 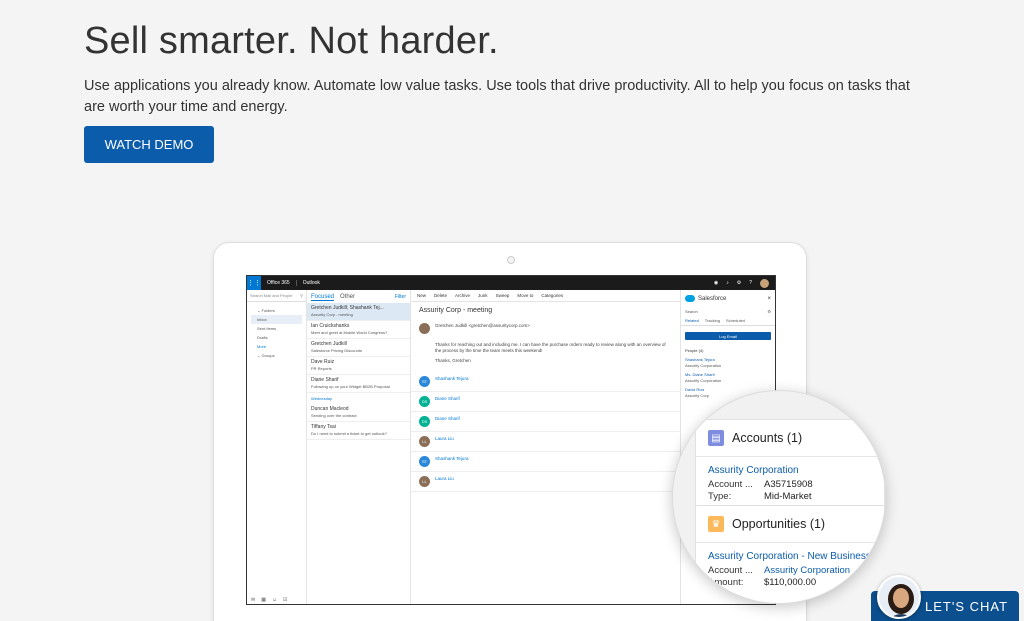 What do you see at coordinates (149, 144) in the screenshot?
I see `watch-demo-button: WATCH DEMO` at bounding box center [149, 144].